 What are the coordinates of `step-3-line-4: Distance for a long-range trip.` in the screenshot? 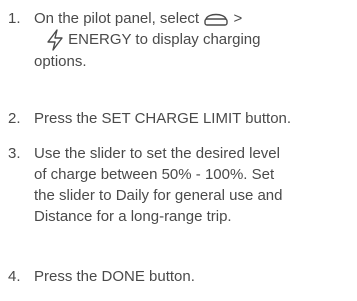 It's located at (133, 216).